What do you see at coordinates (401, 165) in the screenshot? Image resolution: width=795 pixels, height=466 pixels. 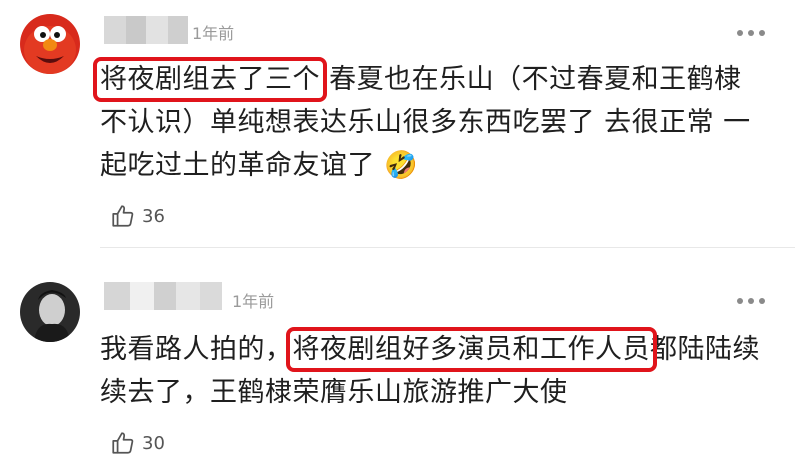 I see `rofl-emoji-icon: 🤣` at bounding box center [401, 165].